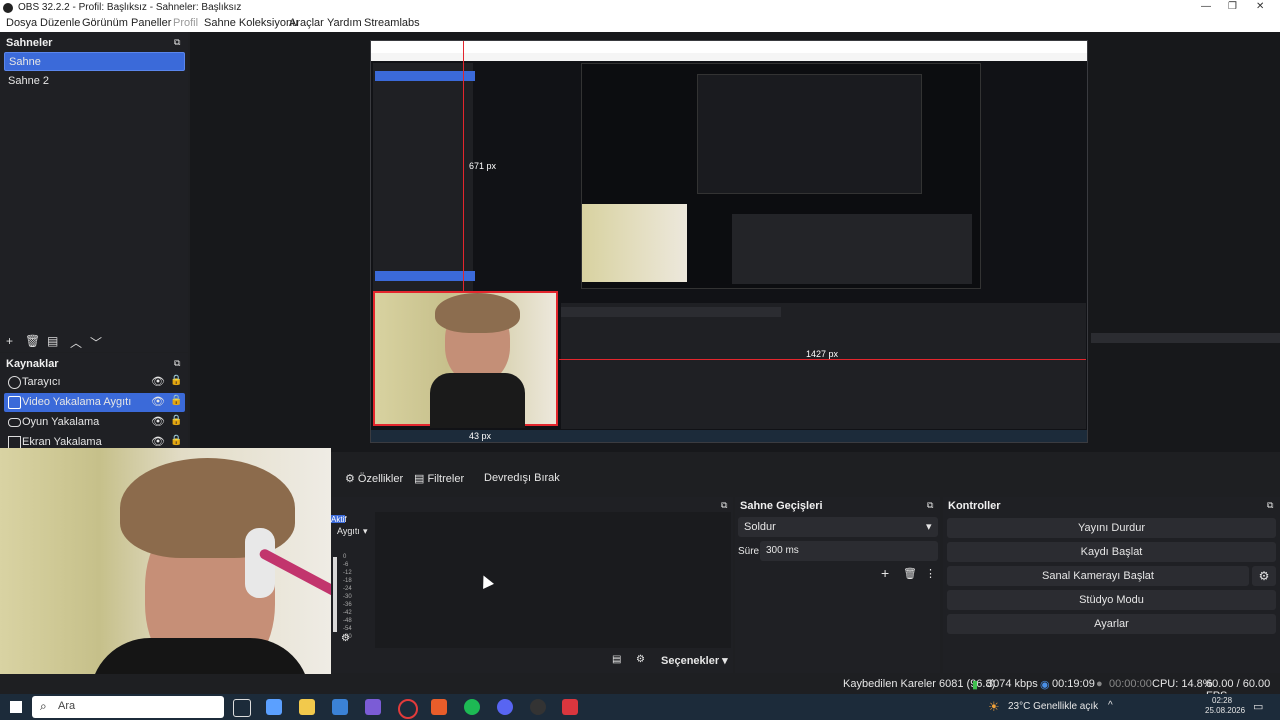  Describe the element at coordinates (483, 166) in the screenshot. I see `guide-label-vertical: 671 px` at that location.